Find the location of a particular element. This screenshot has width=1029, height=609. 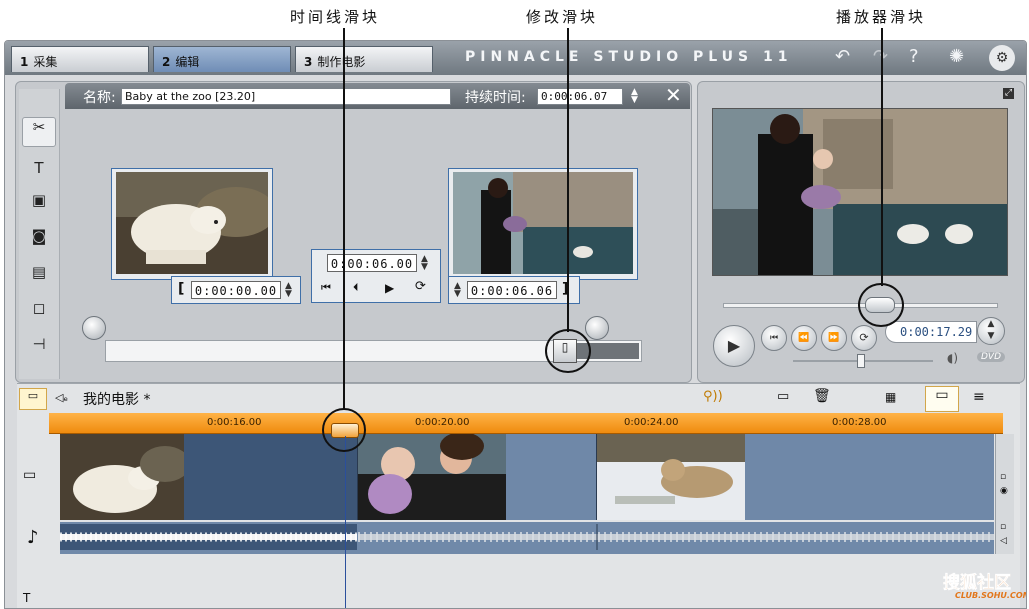

callout-circle-player is located at coordinates (881, 305).